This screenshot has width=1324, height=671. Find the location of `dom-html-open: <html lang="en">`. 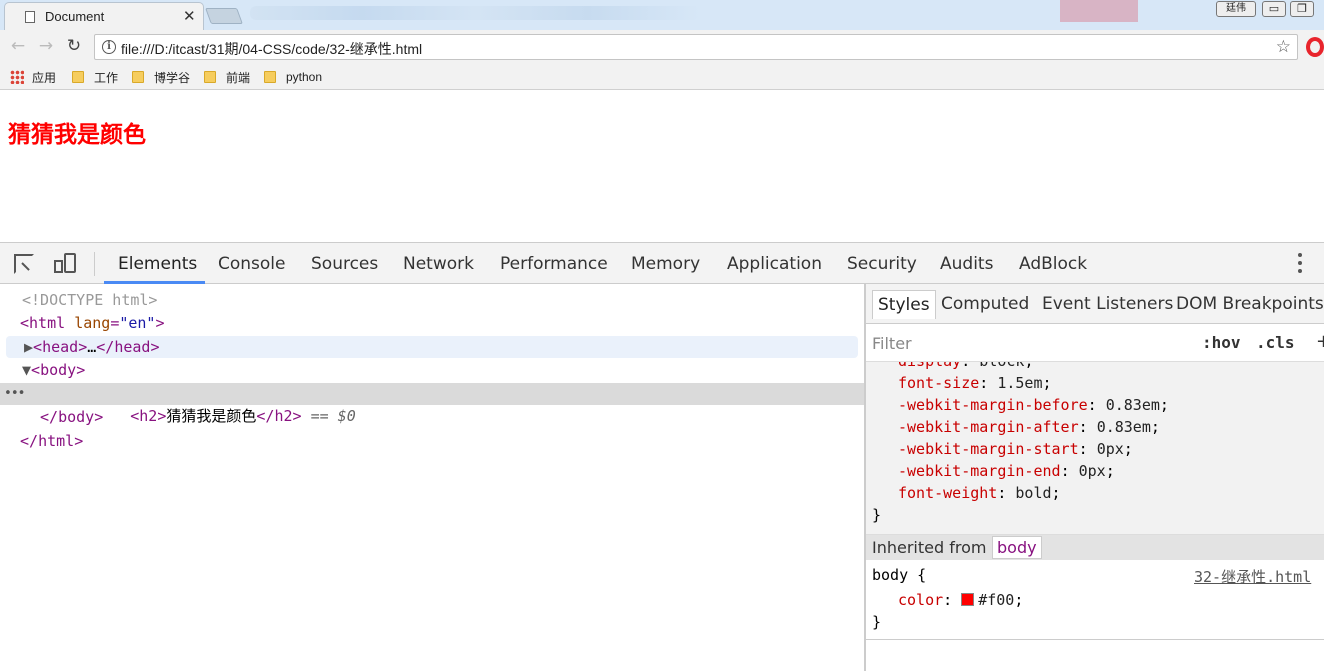

dom-html-open: <html lang="en"> is located at coordinates (432, 323).